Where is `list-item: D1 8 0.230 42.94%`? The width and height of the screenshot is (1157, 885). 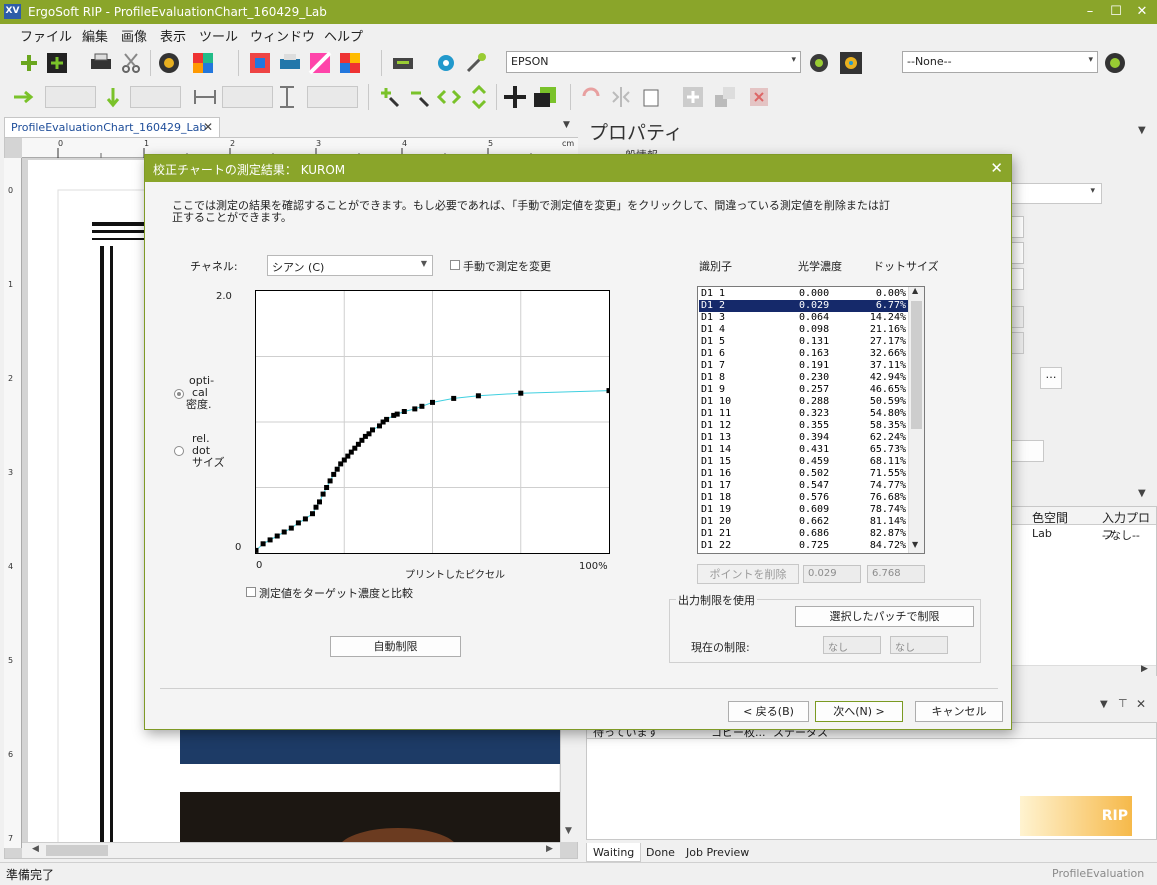
list-item: D1 8 0.230 42.94% is located at coordinates (803, 378).